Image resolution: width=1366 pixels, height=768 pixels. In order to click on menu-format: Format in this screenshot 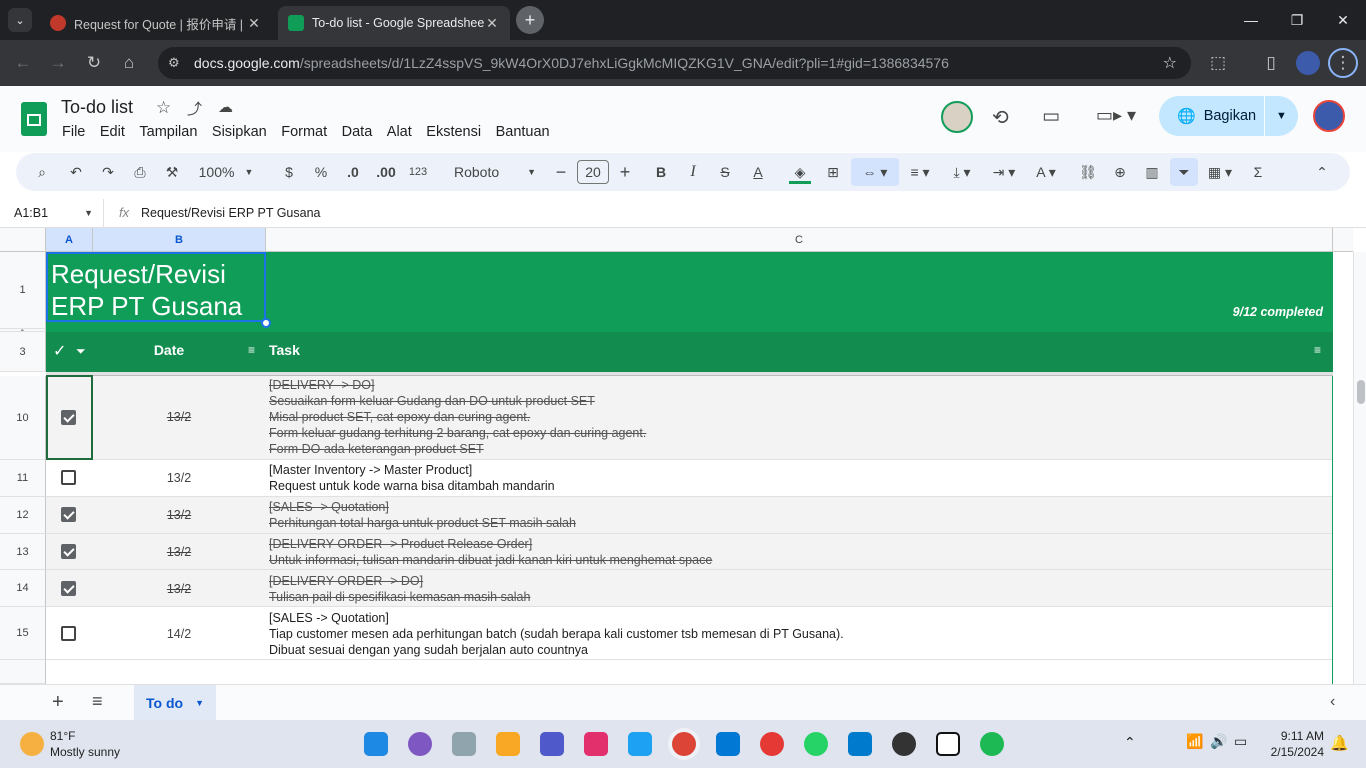, I will do `click(304, 132)`.